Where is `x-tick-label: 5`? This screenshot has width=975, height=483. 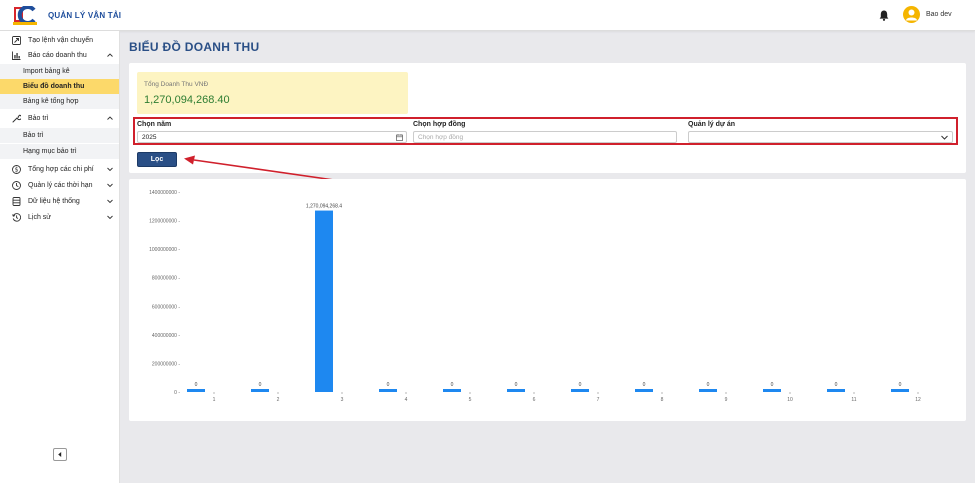 x-tick-label: 5 is located at coordinates (470, 400).